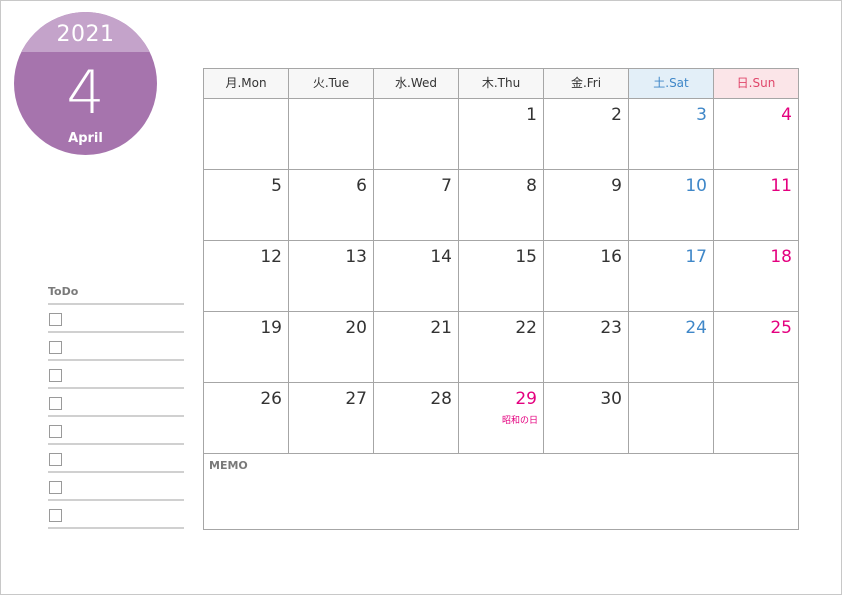 This screenshot has width=842, height=595. I want to click on day-cell: 7, so click(416, 205).